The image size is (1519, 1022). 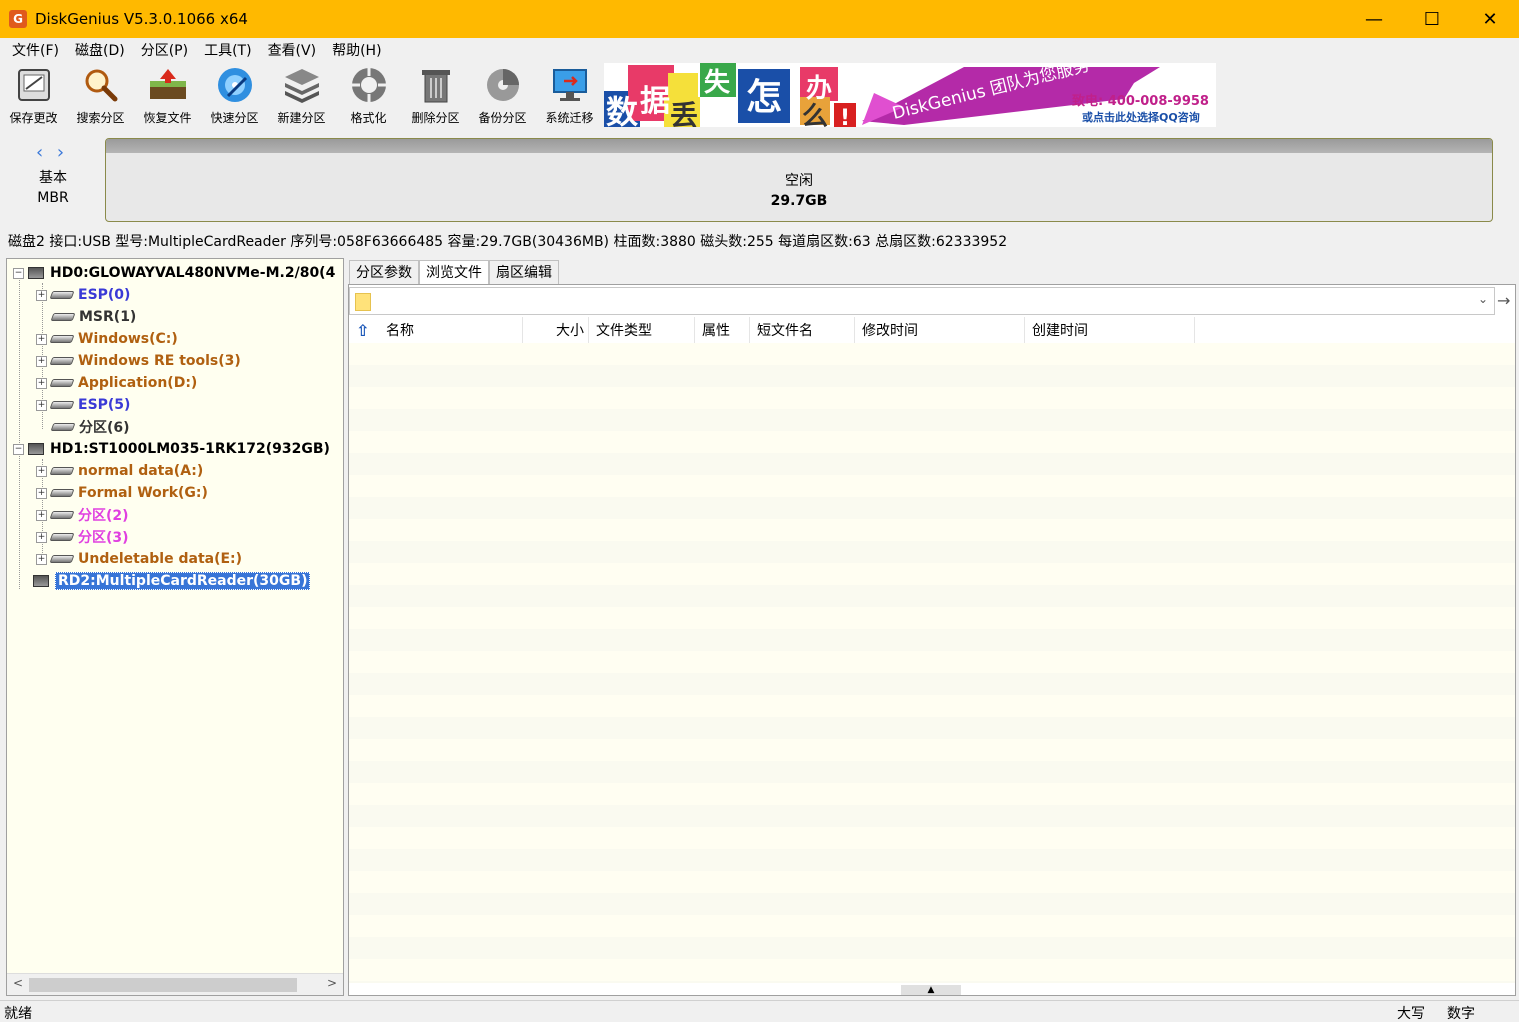 I want to click on tree-partition: + ESP(5), so click(x=83, y=405).